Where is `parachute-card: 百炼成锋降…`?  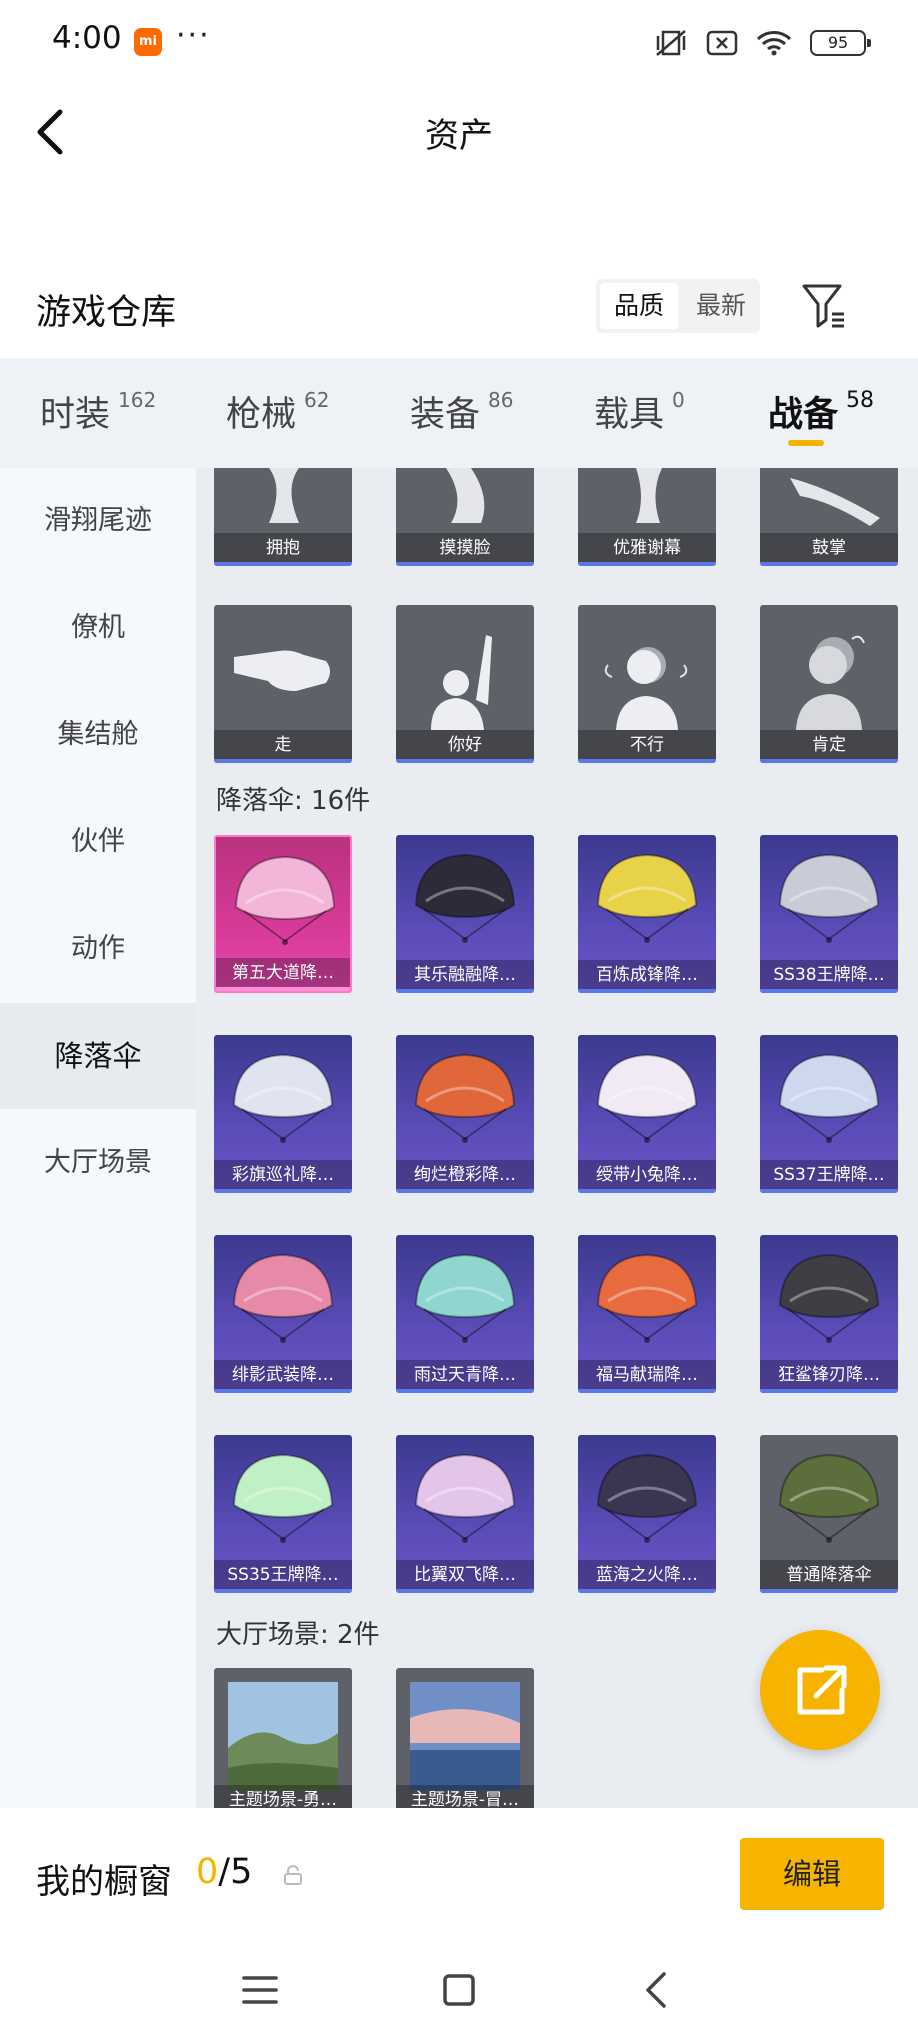
parachute-card: 百炼成锋降… is located at coordinates (647, 914).